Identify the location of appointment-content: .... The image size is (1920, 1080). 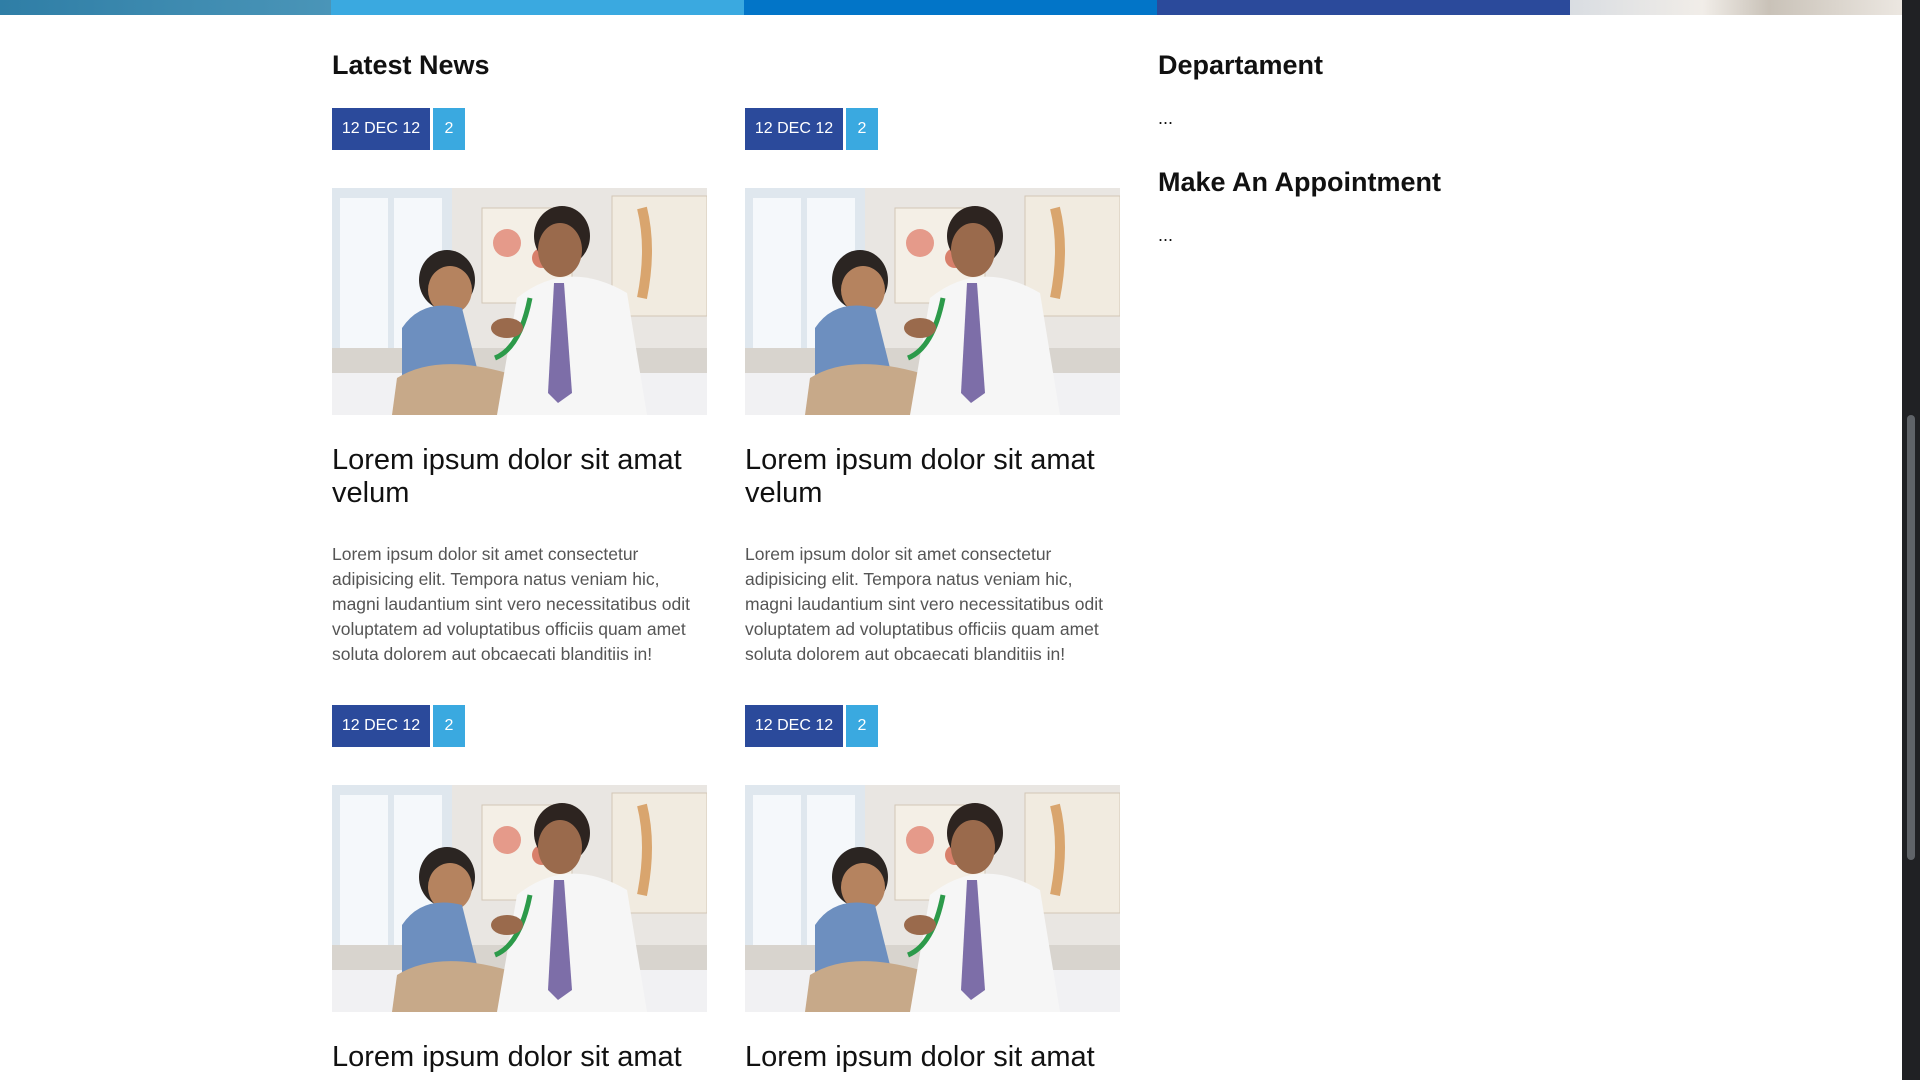
(1166, 235).